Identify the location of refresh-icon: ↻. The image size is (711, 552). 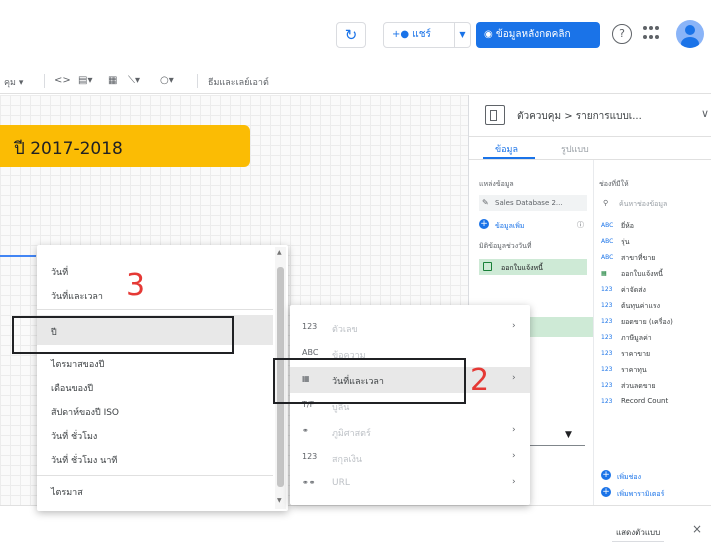
(351, 35).